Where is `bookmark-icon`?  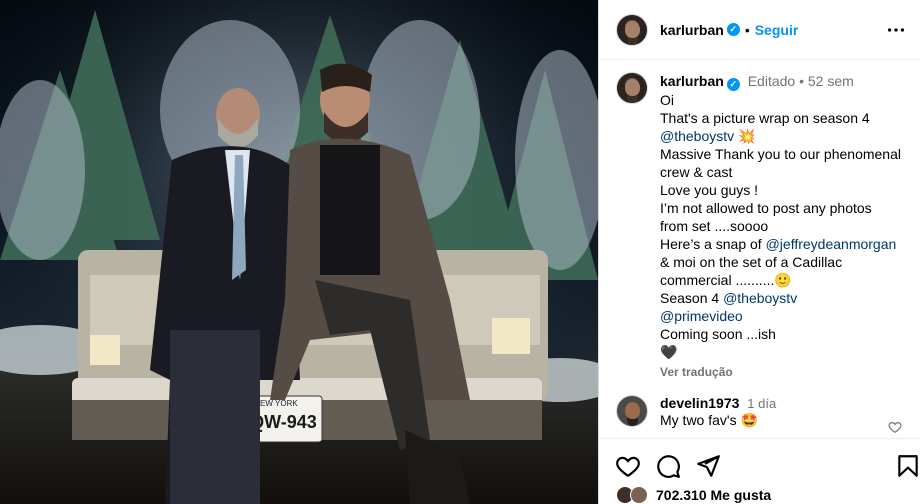 bookmark-icon is located at coordinates (907, 466).